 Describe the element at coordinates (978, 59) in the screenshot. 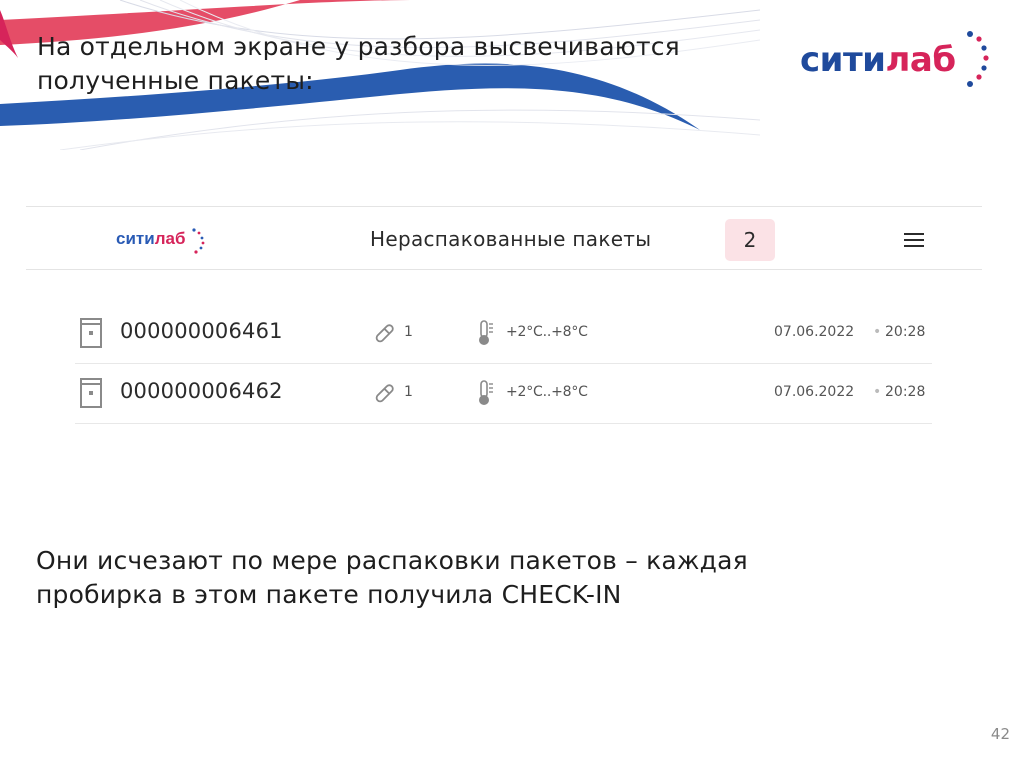

I see `brand-dots-icon` at that location.